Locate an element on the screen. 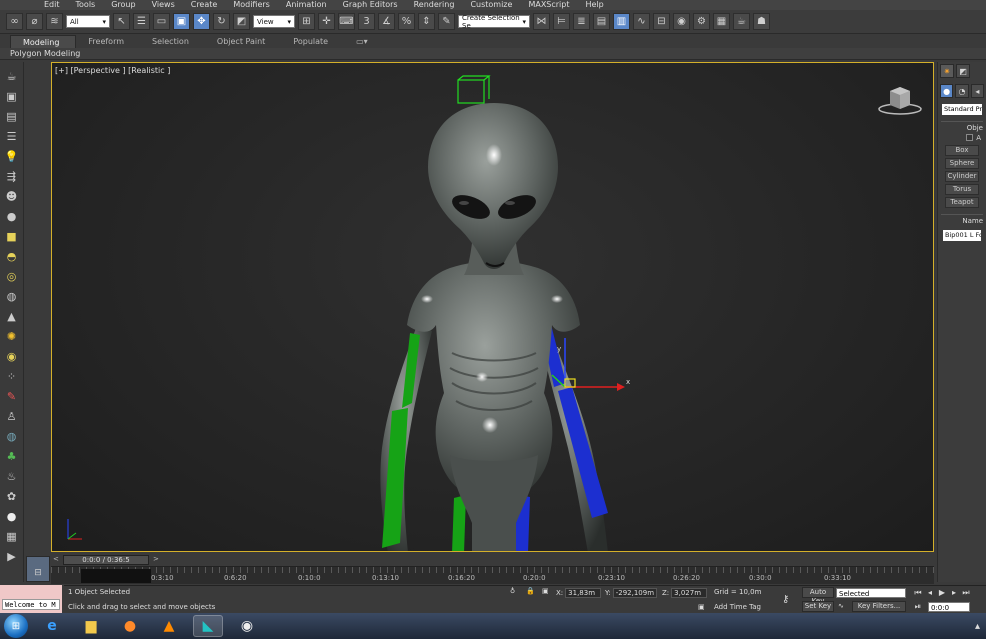 Image resolution: width=986 pixels, height=639 pixels. menu-graph-editors: Graph Editors is located at coordinates (370, 5).